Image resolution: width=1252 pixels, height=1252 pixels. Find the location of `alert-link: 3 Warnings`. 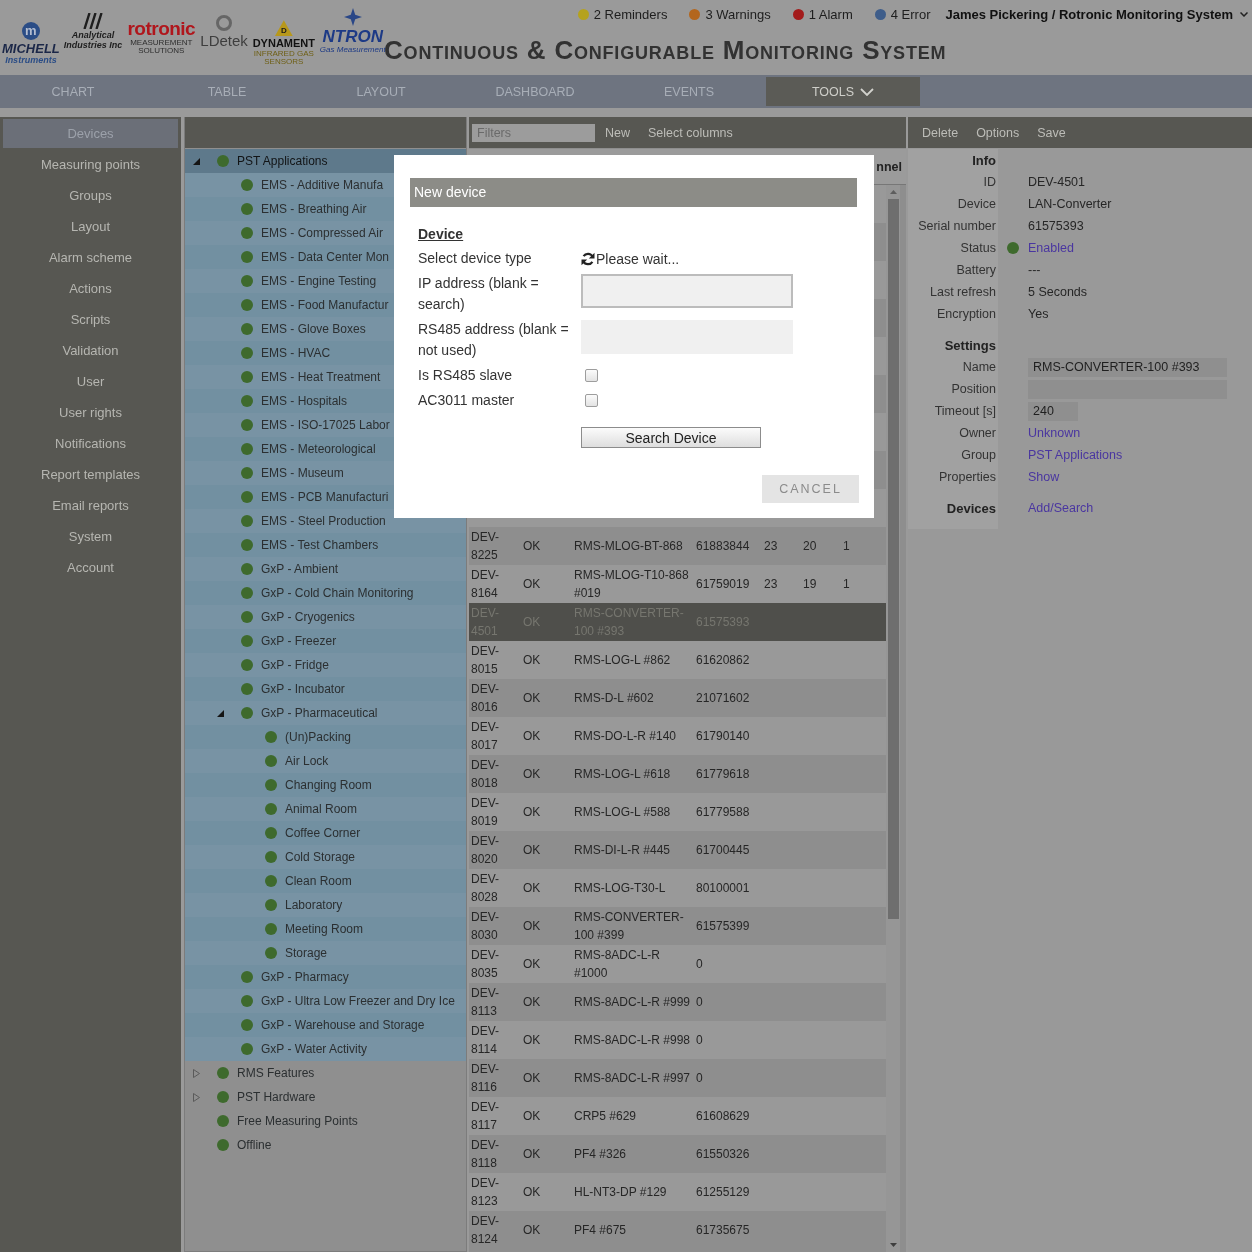

alert-link: 3 Warnings is located at coordinates (730, 14).